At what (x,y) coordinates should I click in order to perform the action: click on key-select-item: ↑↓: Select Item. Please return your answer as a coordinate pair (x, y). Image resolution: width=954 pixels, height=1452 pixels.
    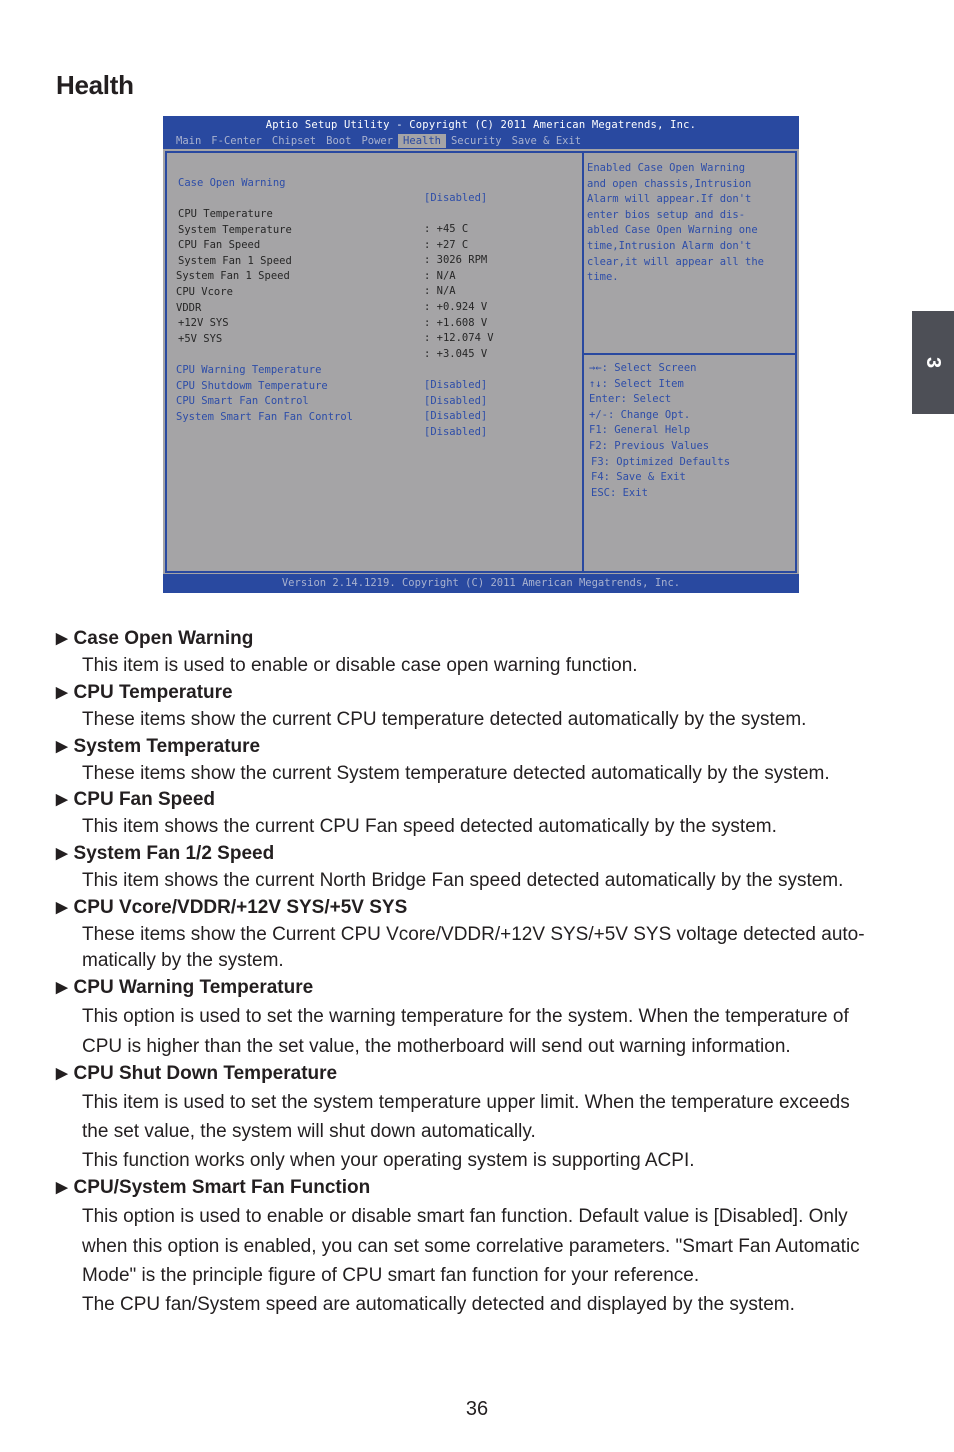
    Looking at the image, I should click on (636, 384).